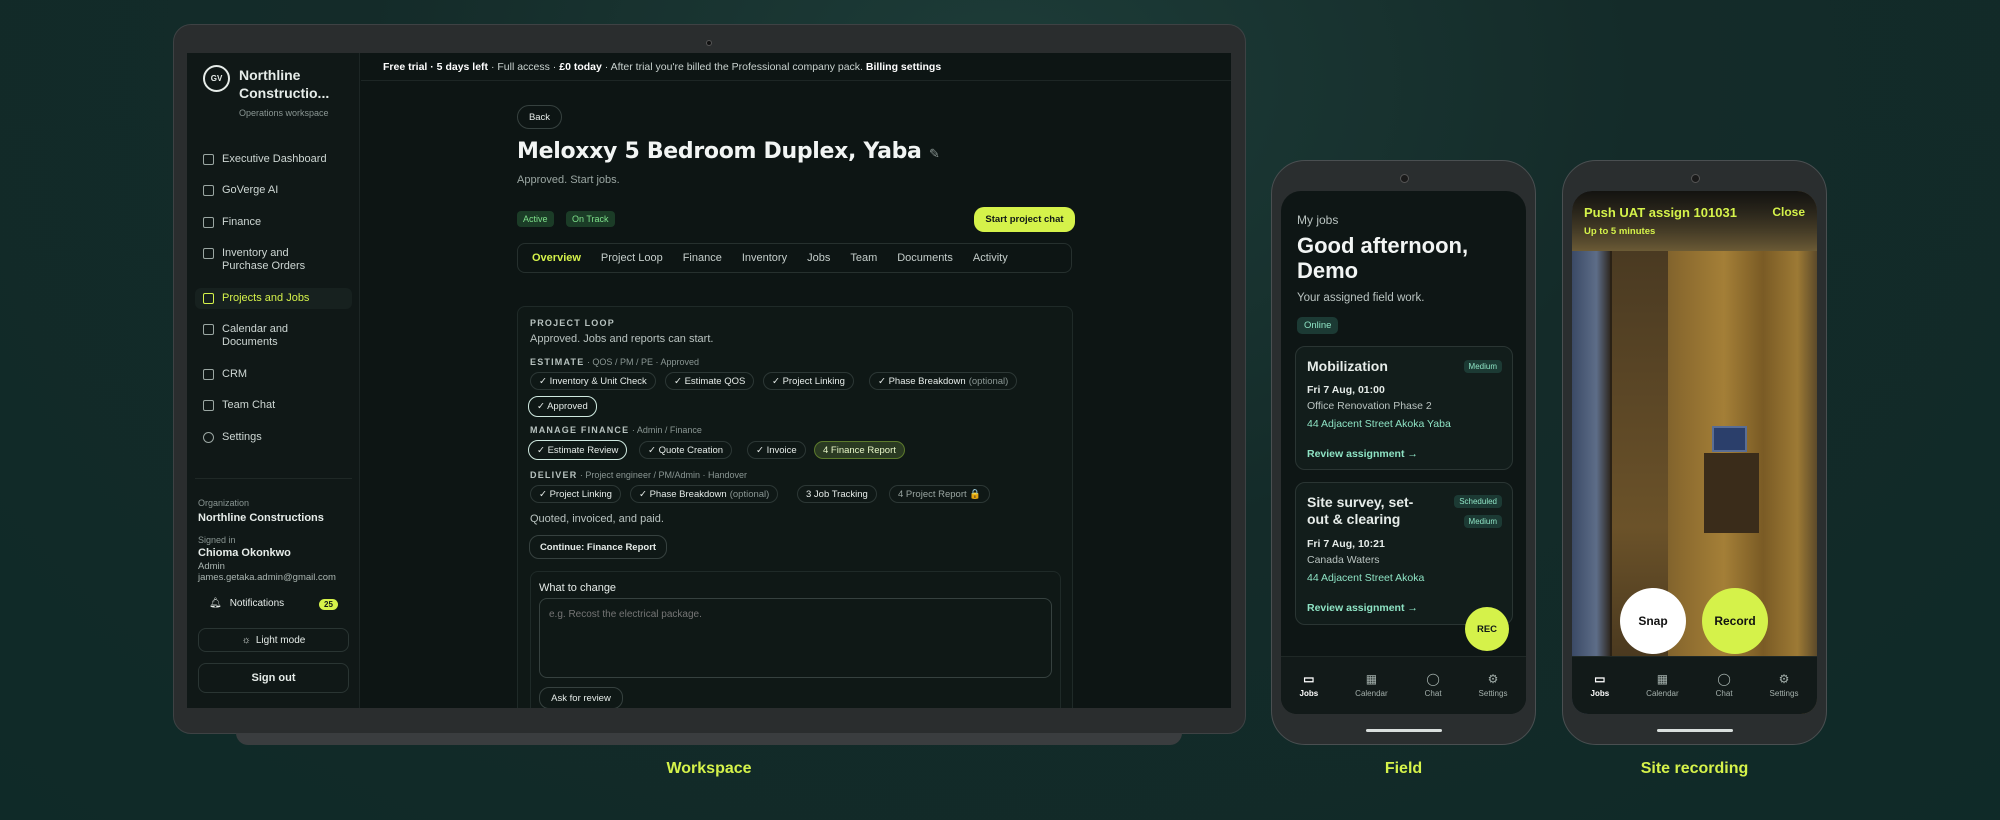  What do you see at coordinates (581, 697) in the screenshot?
I see `ask-for-review-button: Ask for review` at bounding box center [581, 697].